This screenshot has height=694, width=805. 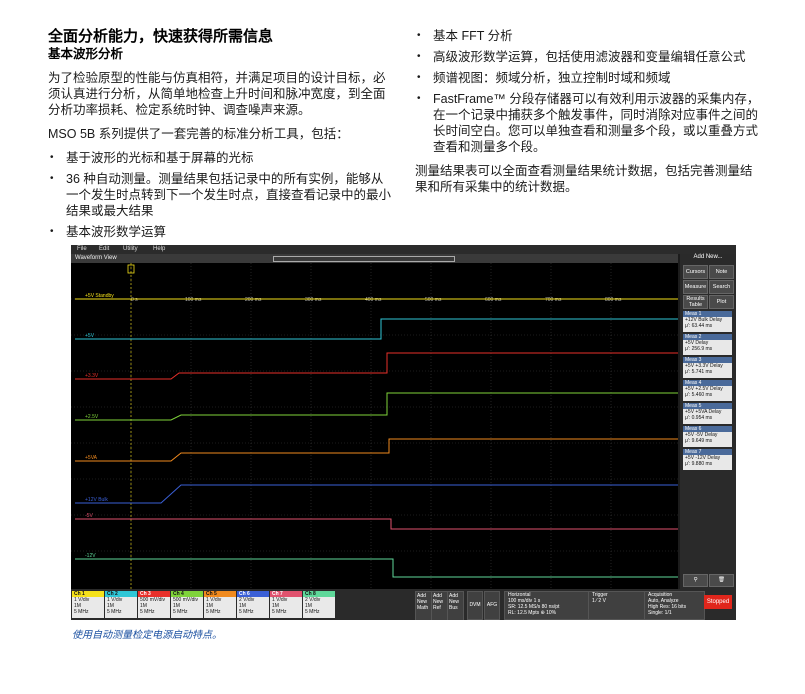 What do you see at coordinates (599, 601) in the screenshot?
I see `trigger-level: 1 ⁄ 2 V` at bounding box center [599, 601].